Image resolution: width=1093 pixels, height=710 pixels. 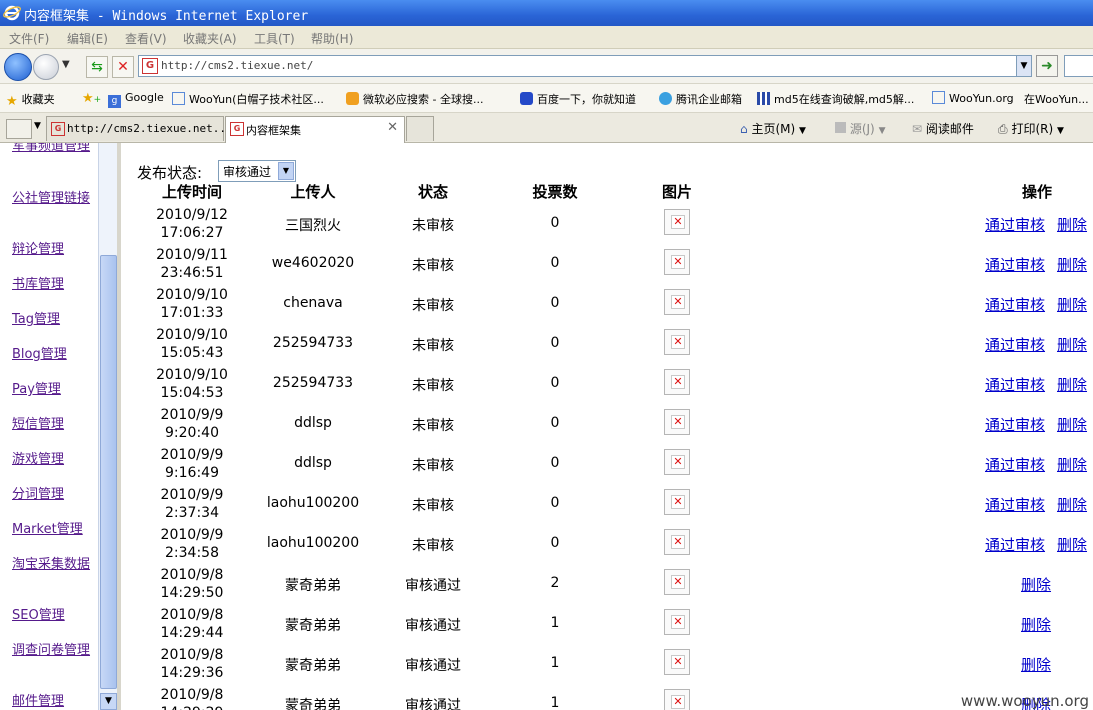 What do you see at coordinates (37, 126) in the screenshot?
I see `tab-list-dropdown-icon: ▼` at bounding box center [37, 126].